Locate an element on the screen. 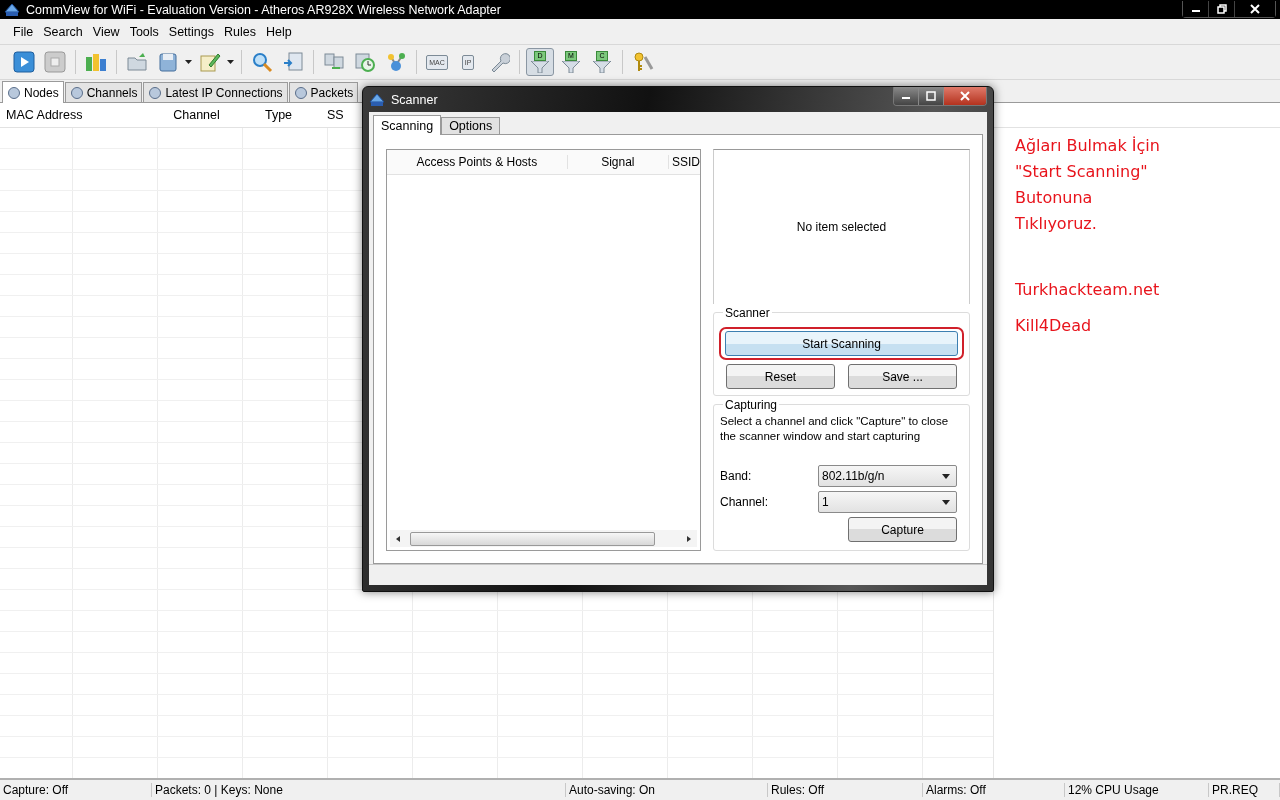  status-text: Rules: Off is located at coordinates (845, 790).